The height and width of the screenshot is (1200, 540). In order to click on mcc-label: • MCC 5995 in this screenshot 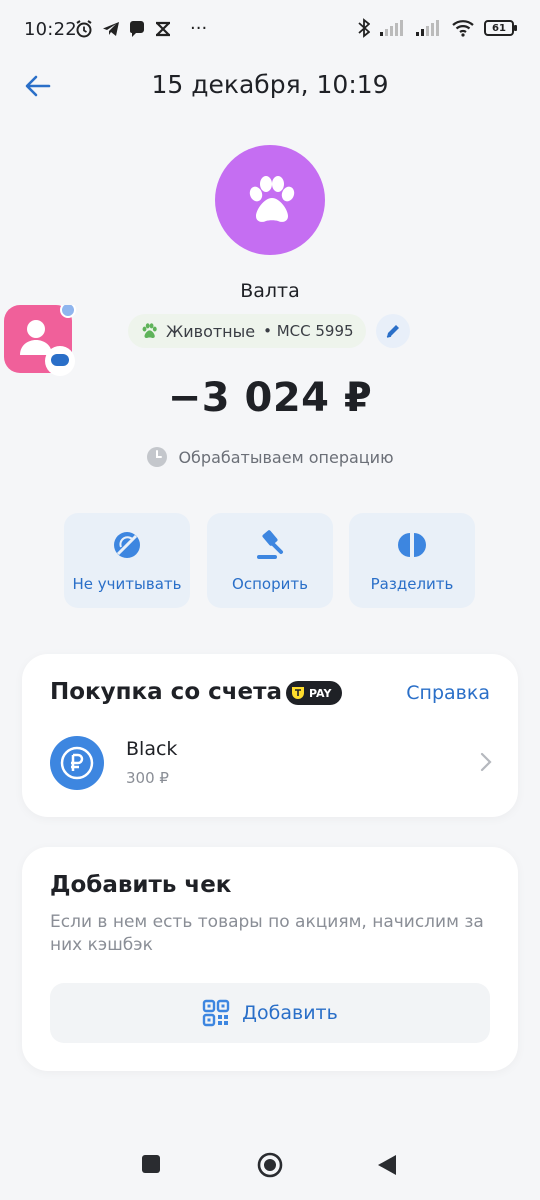, I will do `click(308, 331)`.